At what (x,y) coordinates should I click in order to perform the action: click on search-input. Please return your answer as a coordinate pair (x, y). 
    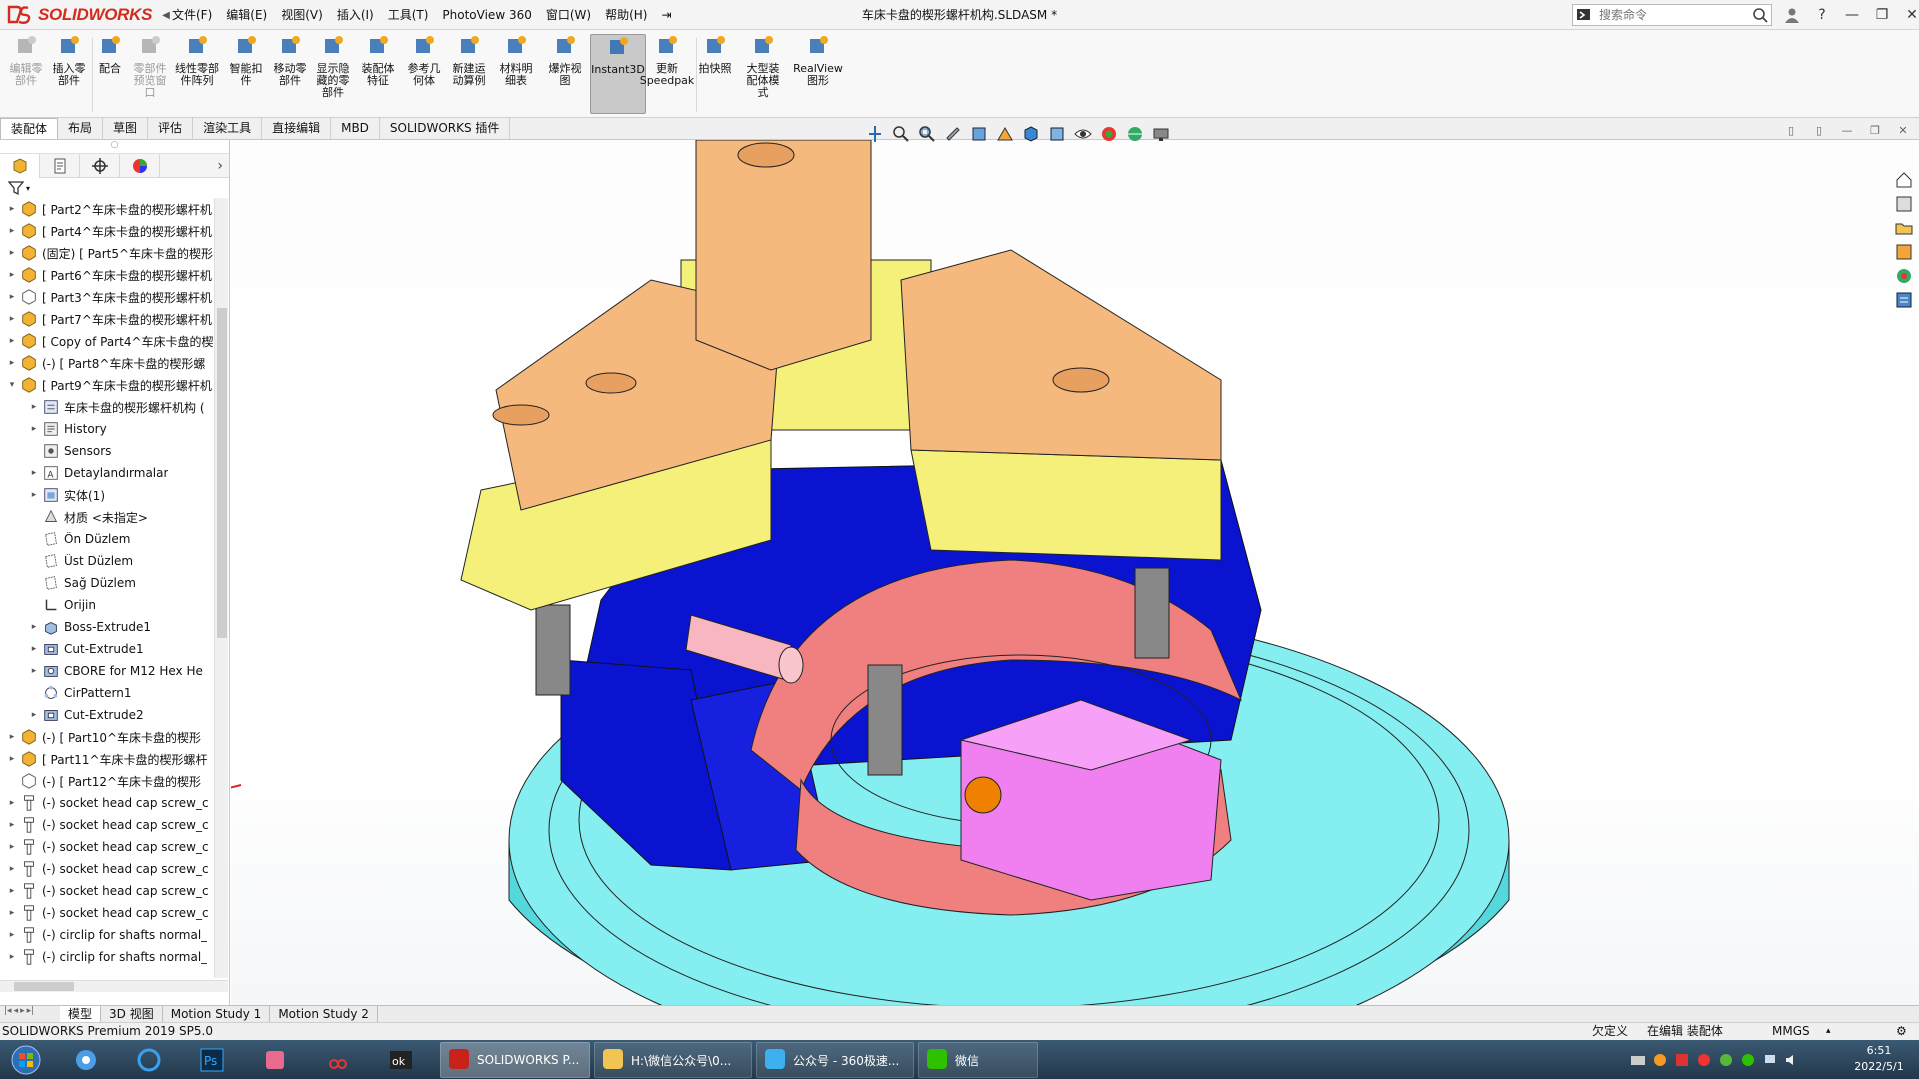
    Looking at the image, I should click on (1672, 15).